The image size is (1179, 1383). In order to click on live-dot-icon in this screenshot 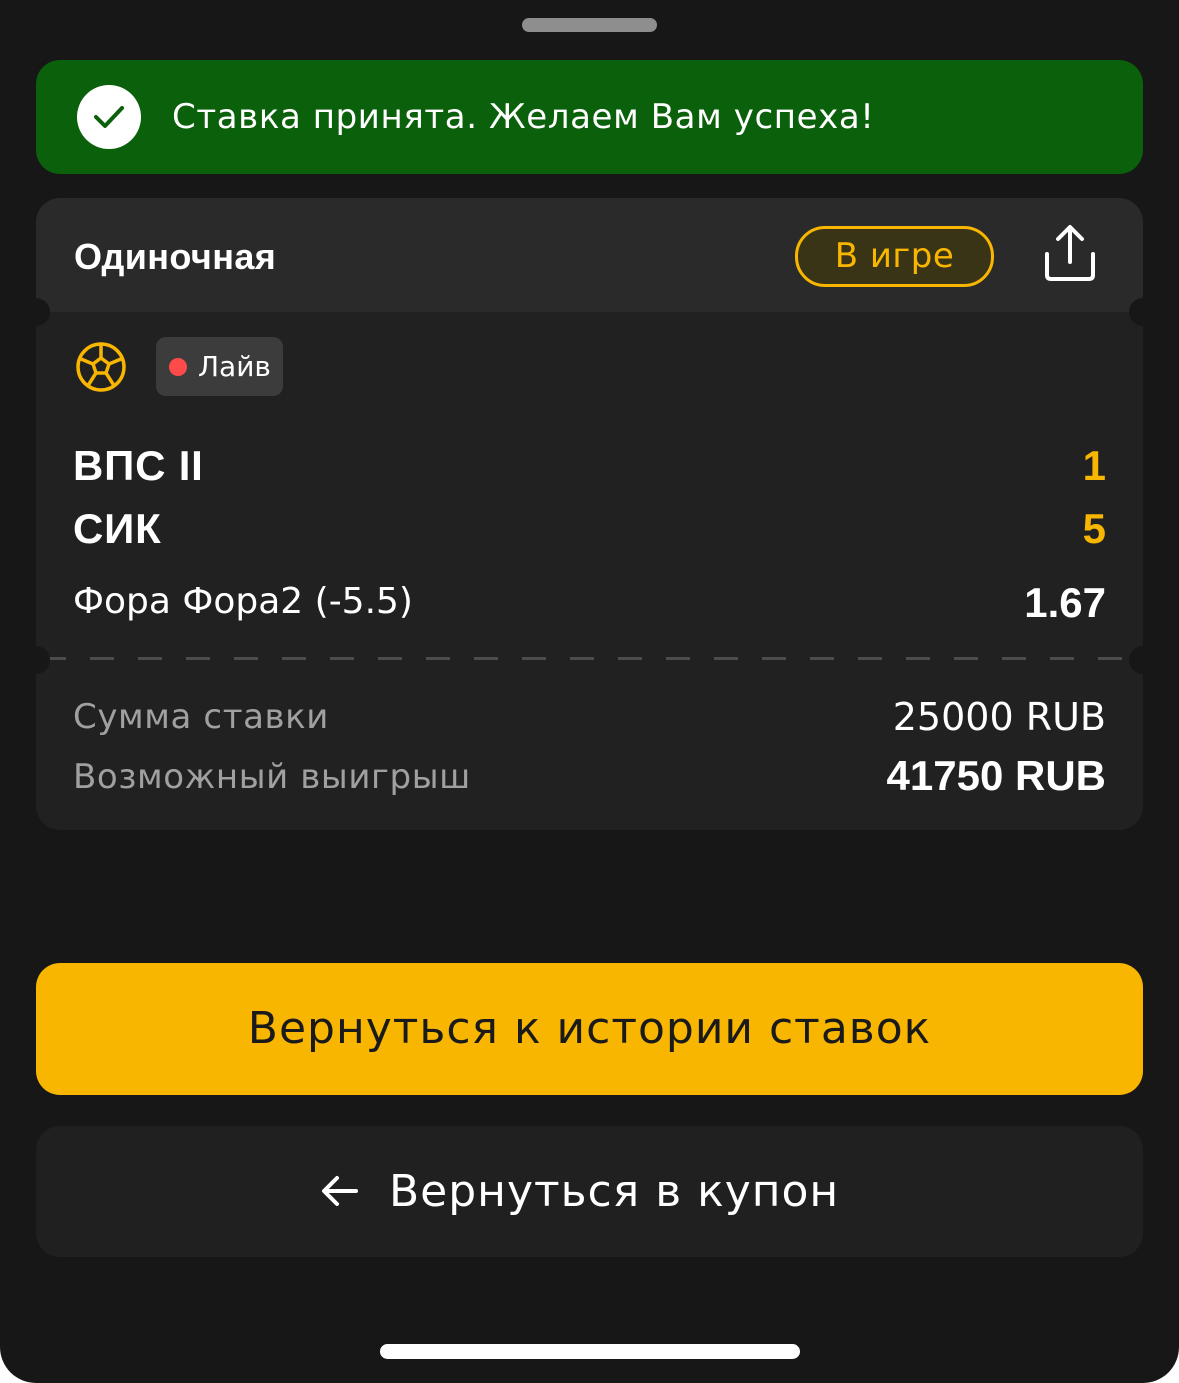, I will do `click(178, 367)`.